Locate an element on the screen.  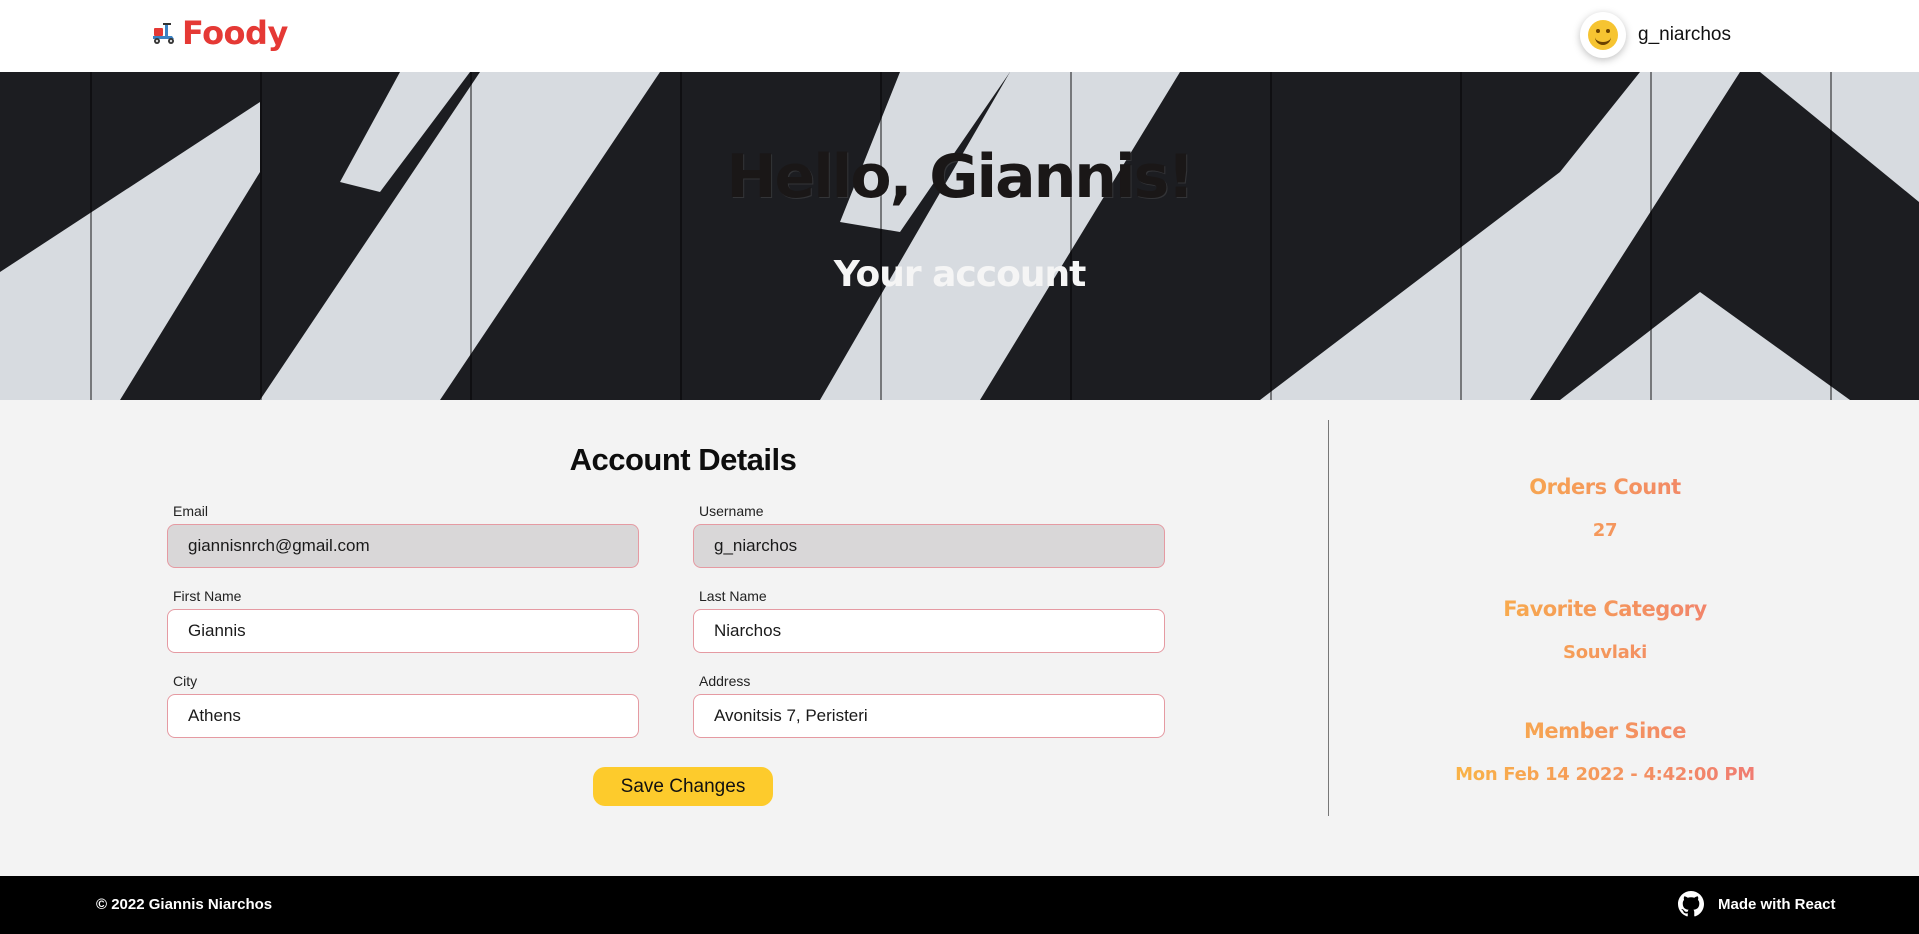
username-field-group: Username g_niarchos is located at coordinates (930, 535).